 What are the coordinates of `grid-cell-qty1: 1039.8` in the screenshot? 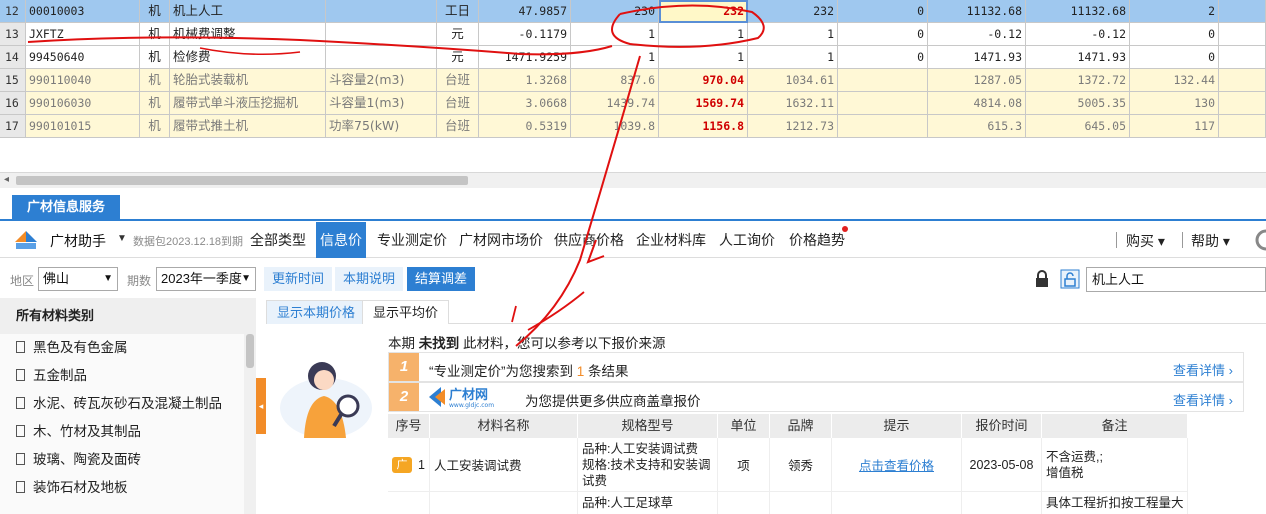 It's located at (615, 126).